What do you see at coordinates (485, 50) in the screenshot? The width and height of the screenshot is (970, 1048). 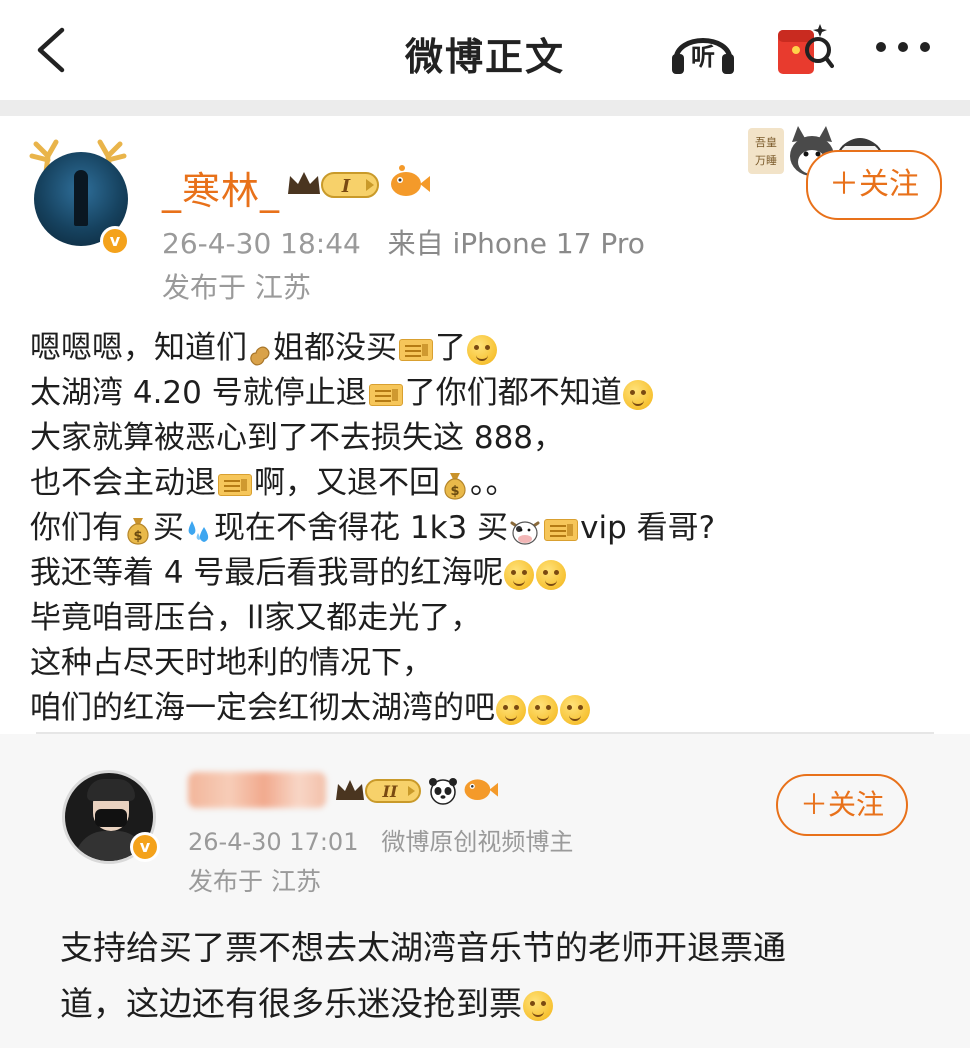 I see `top-navbar: 微博正文 听` at bounding box center [485, 50].